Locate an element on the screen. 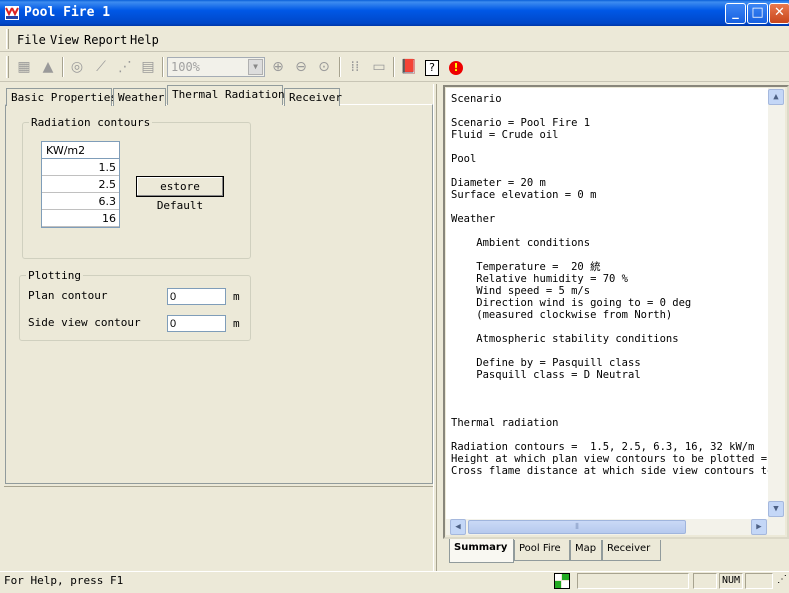 The height and width of the screenshot is (593, 789). toolbar-grip is located at coordinates (7, 67).